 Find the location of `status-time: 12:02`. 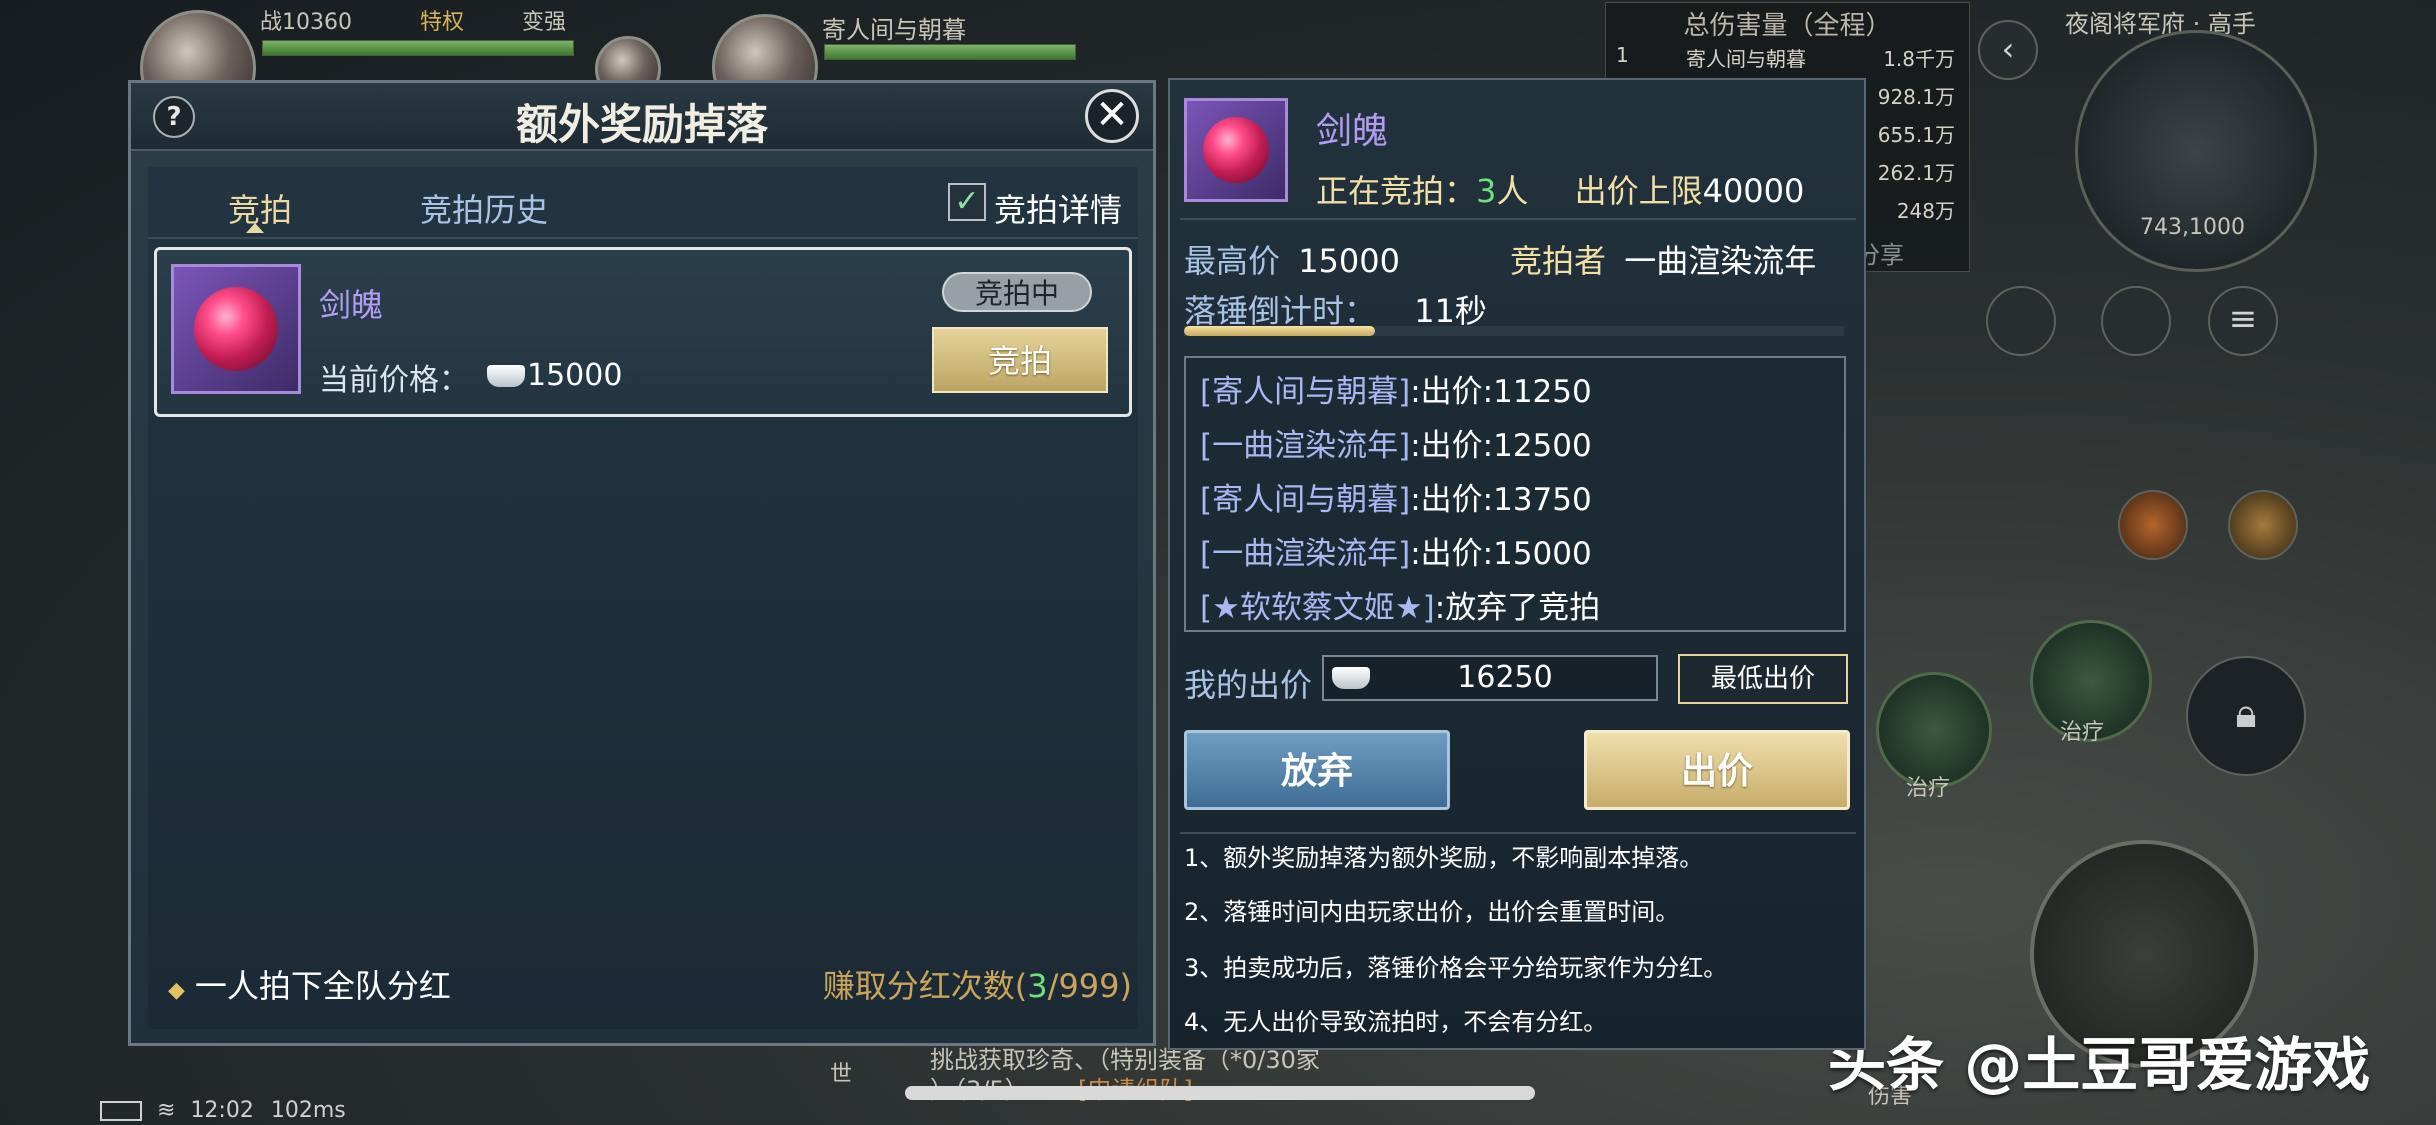

status-time: 12:02 is located at coordinates (222, 1110).